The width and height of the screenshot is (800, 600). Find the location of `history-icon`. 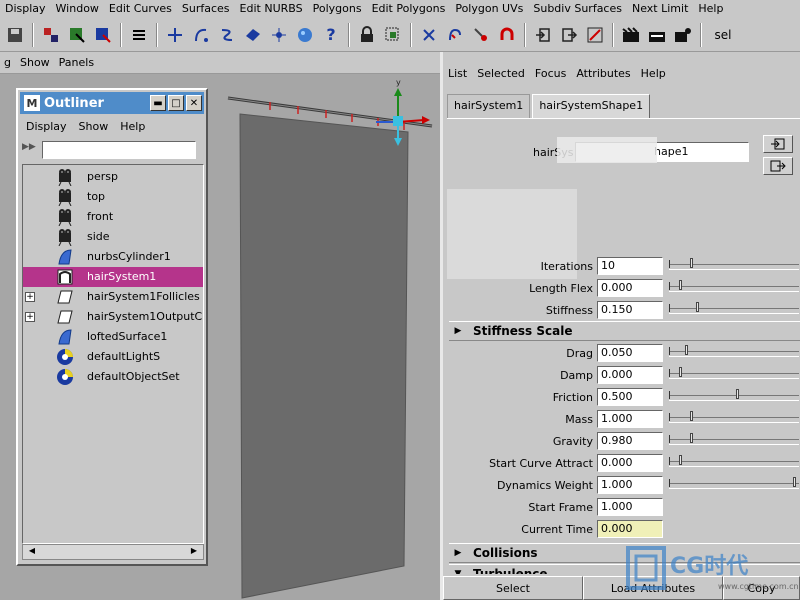

history-icon is located at coordinates (455, 35).